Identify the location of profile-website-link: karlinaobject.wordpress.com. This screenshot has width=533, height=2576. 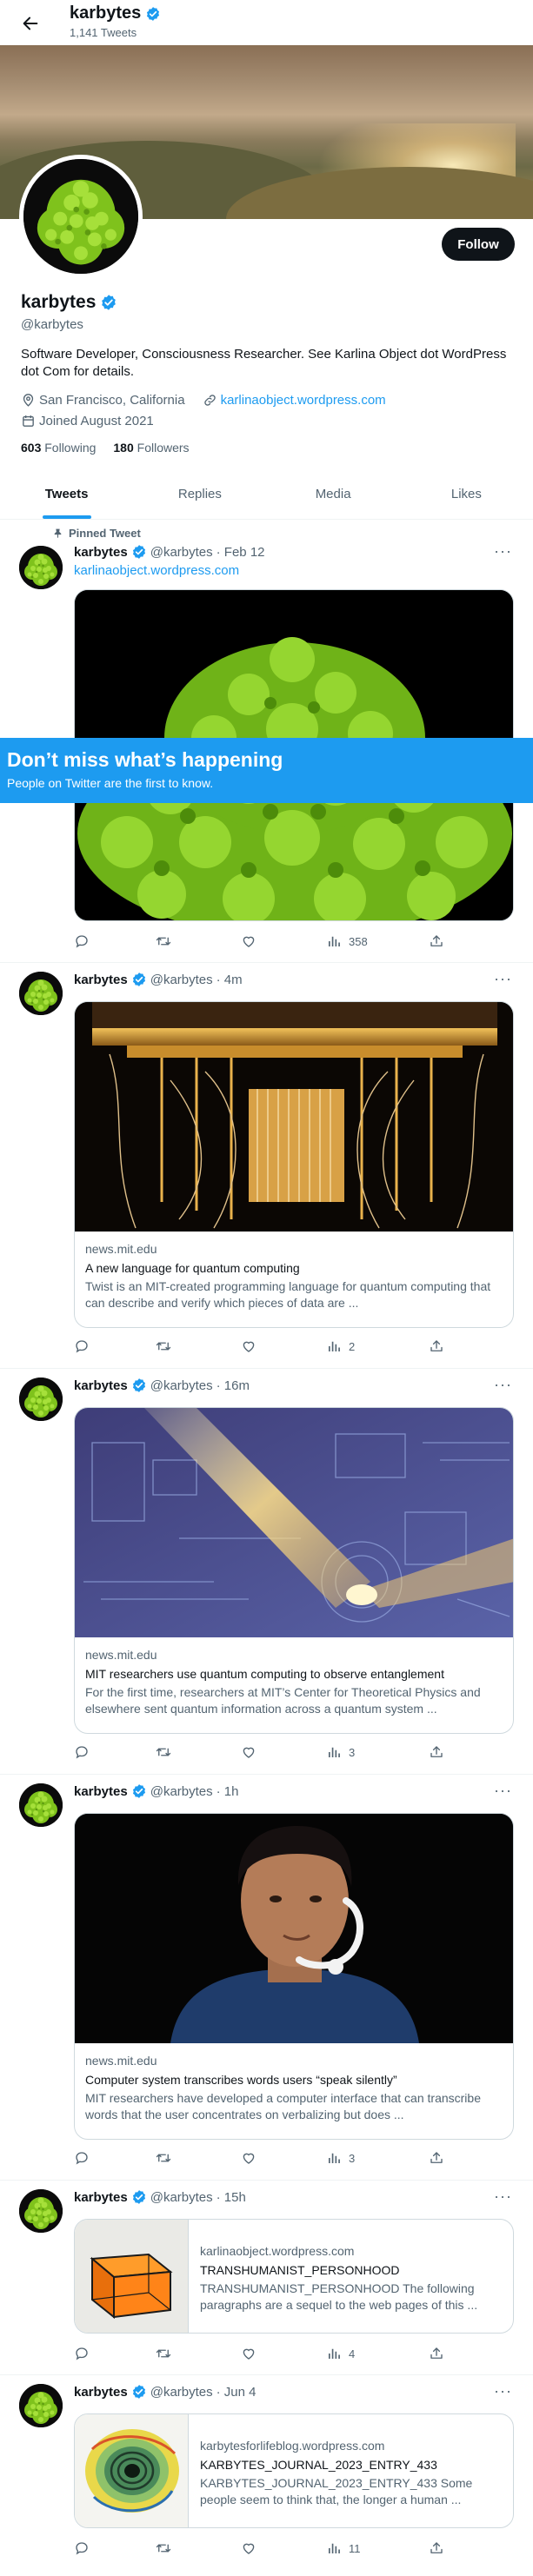
(303, 400).